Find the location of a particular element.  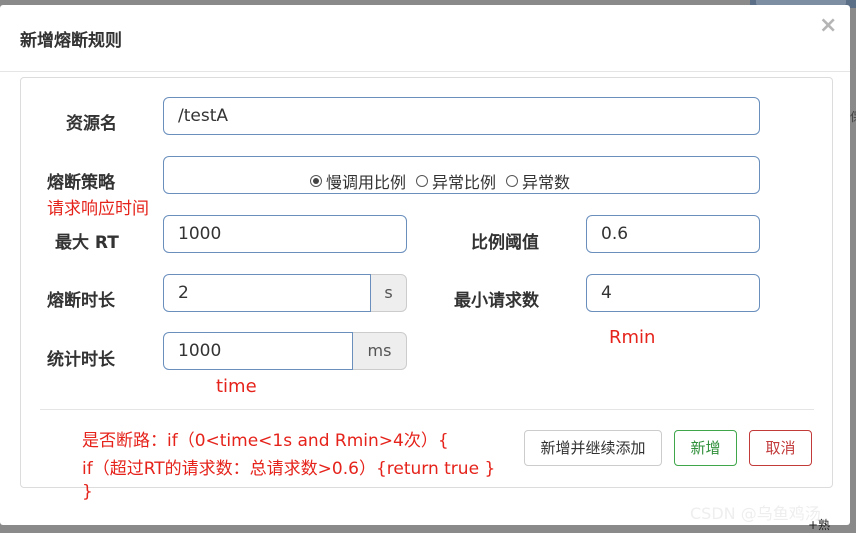

min-requests-input: 4 is located at coordinates (673, 293).